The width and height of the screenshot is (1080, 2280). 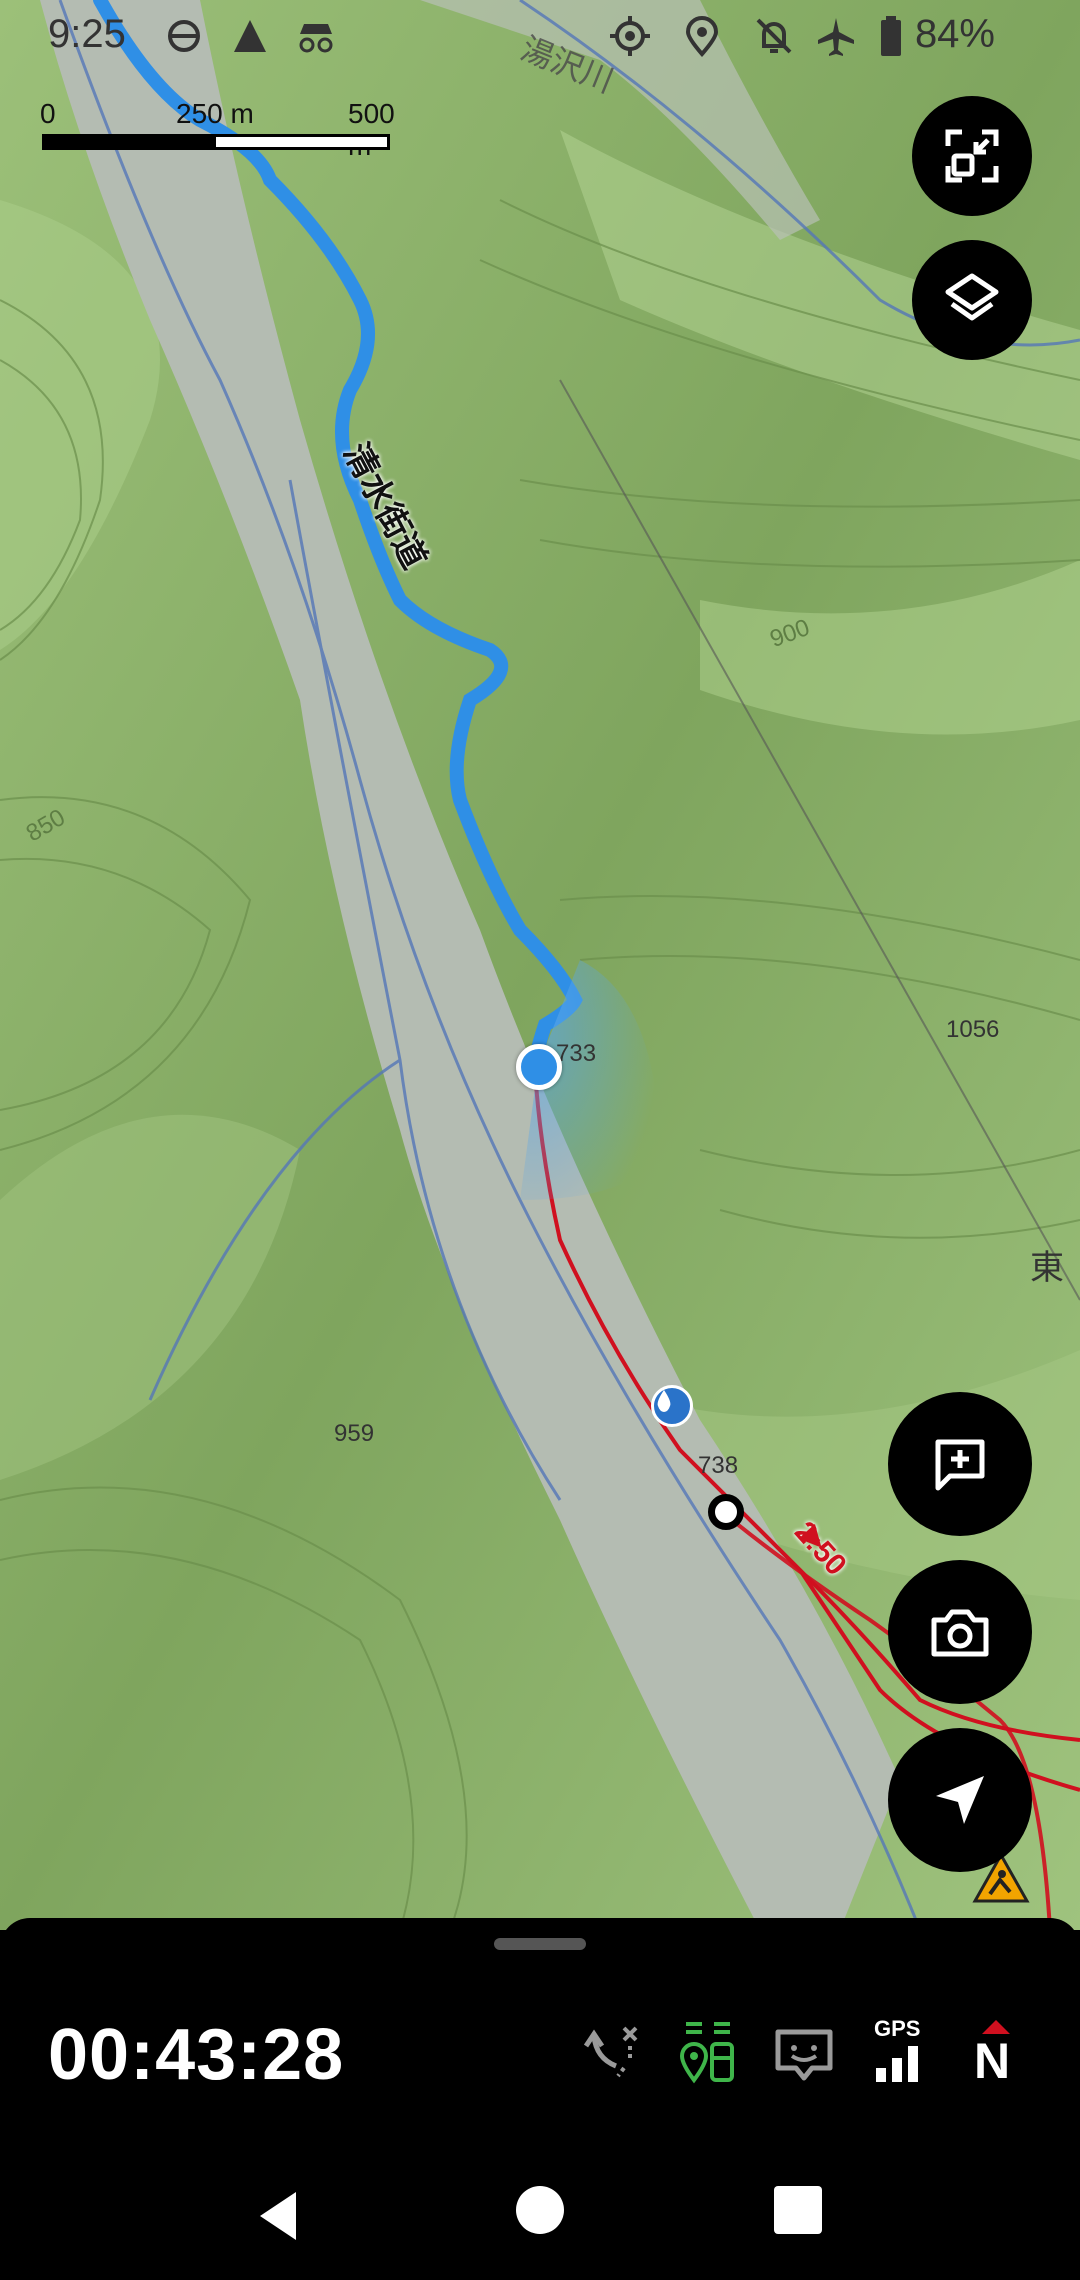 I want to click on fit-screen-button, so click(x=972, y=156).